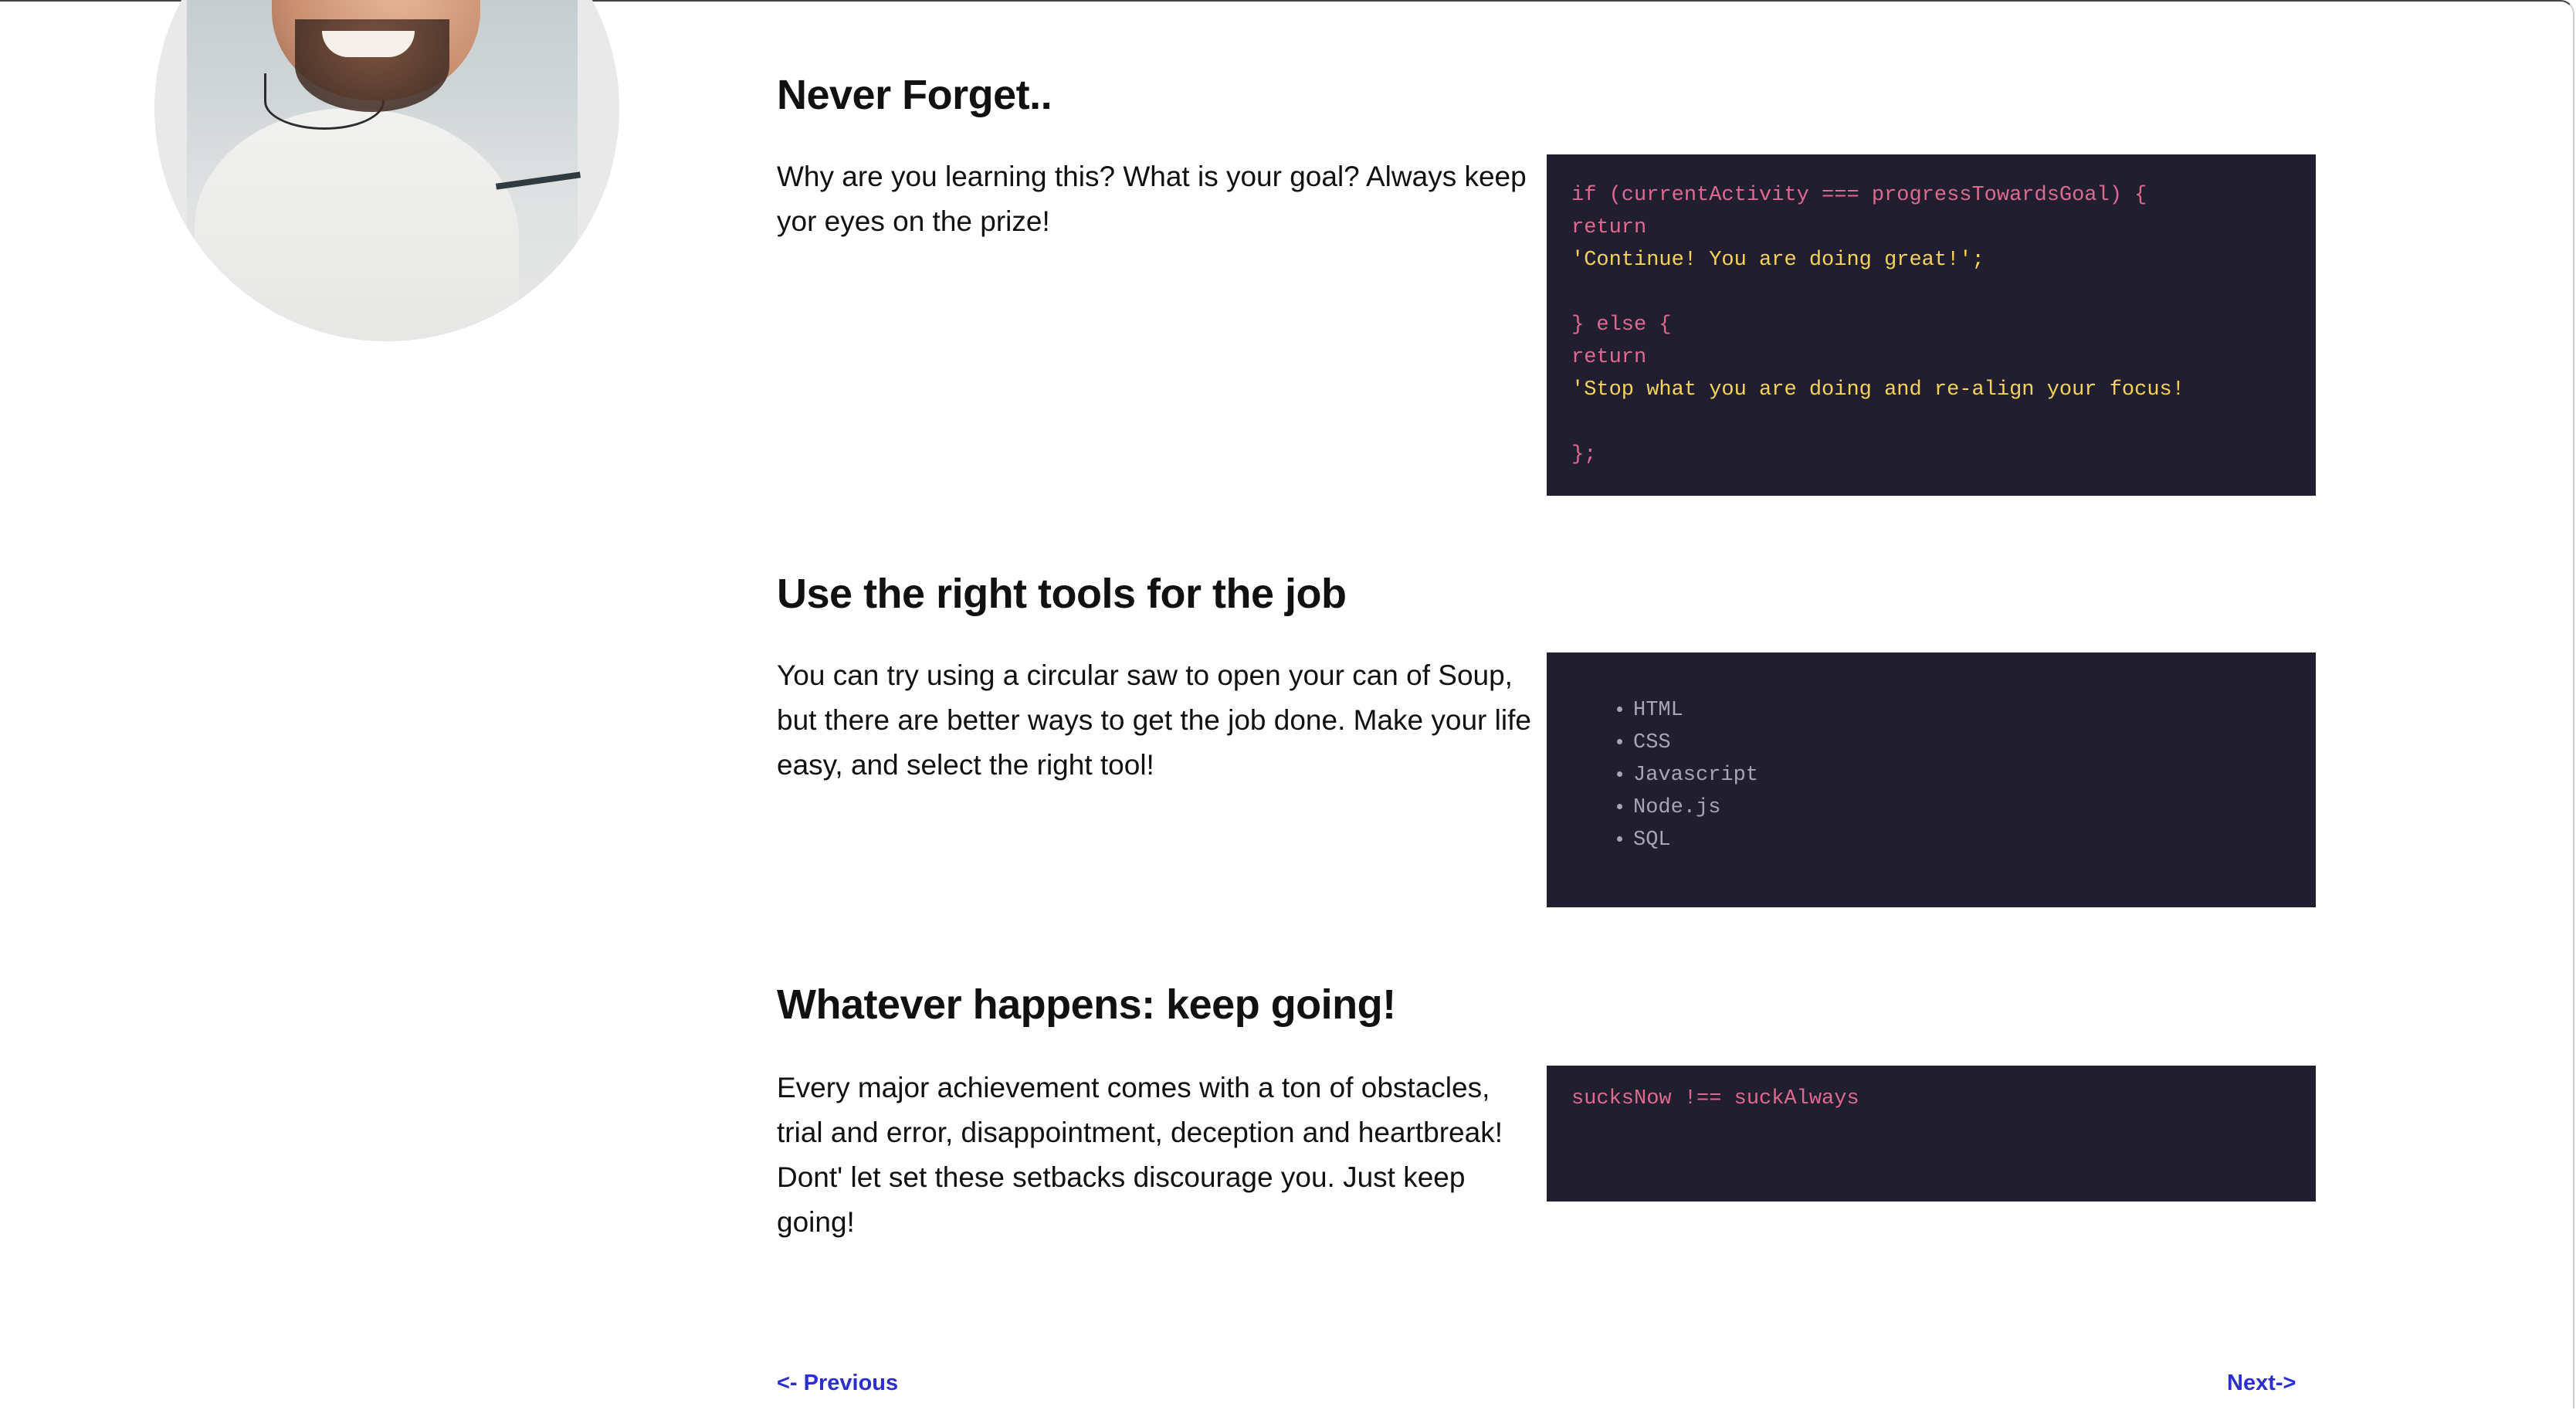  Describe the element at coordinates (1962, 710) in the screenshot. I see `list-item: HTML` at that location.